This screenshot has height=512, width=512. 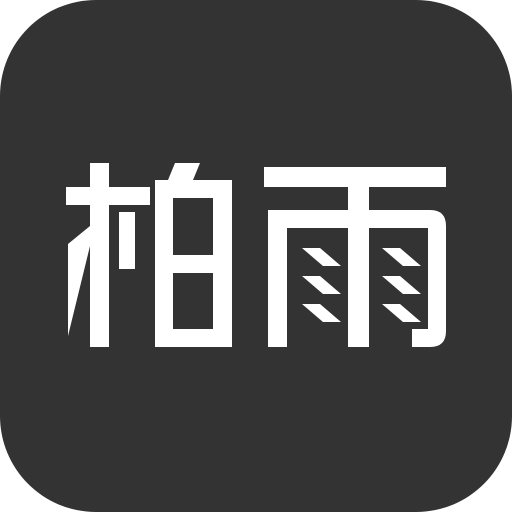 I want to click on logo-glyph-bai, so click(x=149, y=255).